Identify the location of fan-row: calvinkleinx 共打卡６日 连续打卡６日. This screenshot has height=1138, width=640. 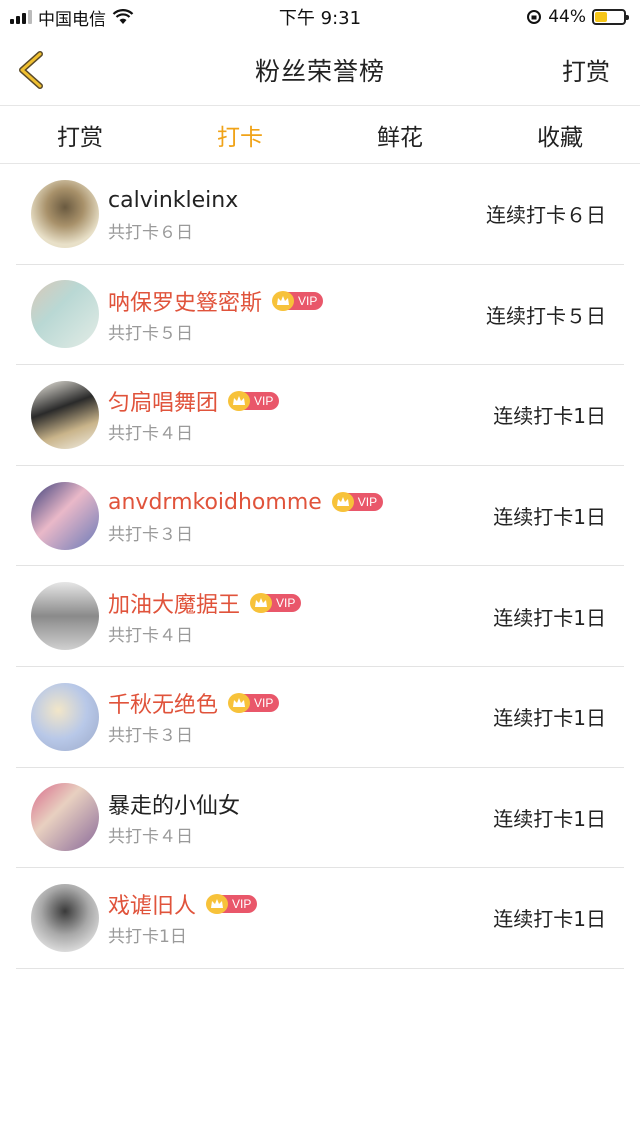
(320, 214).